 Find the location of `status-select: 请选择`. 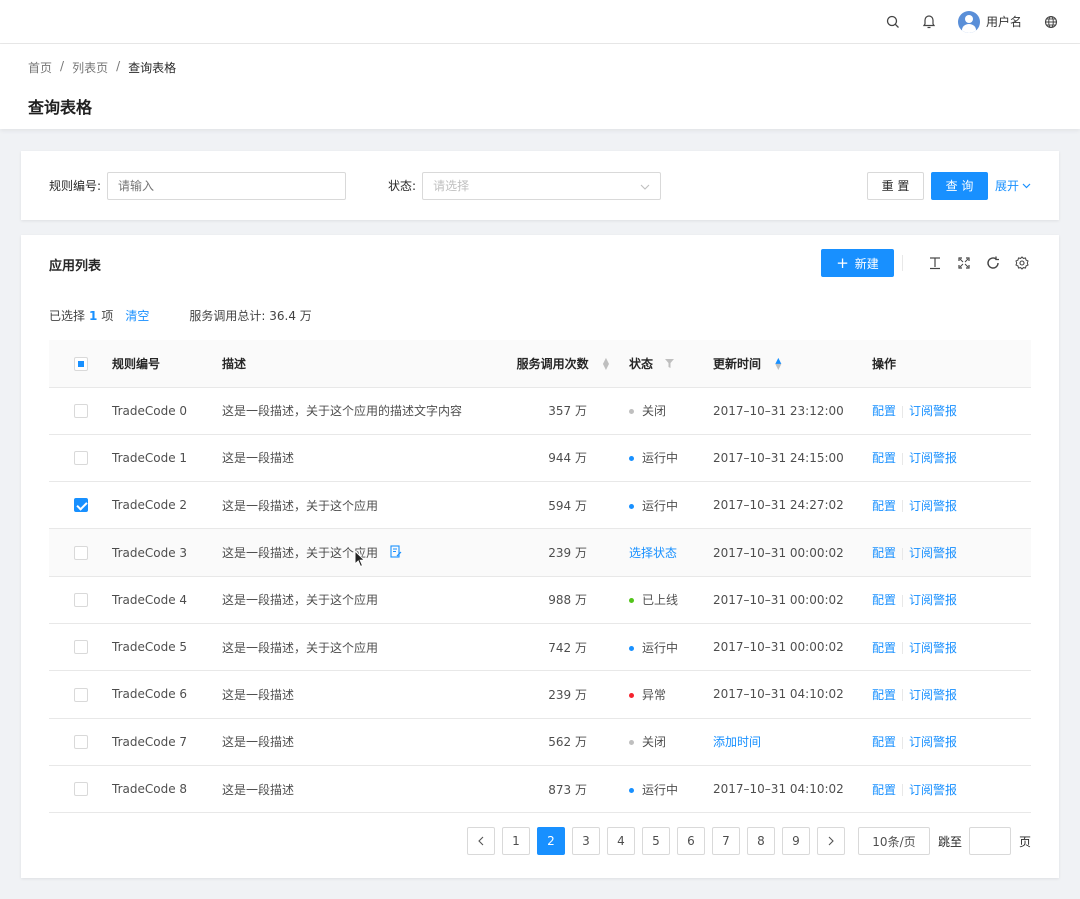

status-select: 请选择 is located at coordinates (542, 185).